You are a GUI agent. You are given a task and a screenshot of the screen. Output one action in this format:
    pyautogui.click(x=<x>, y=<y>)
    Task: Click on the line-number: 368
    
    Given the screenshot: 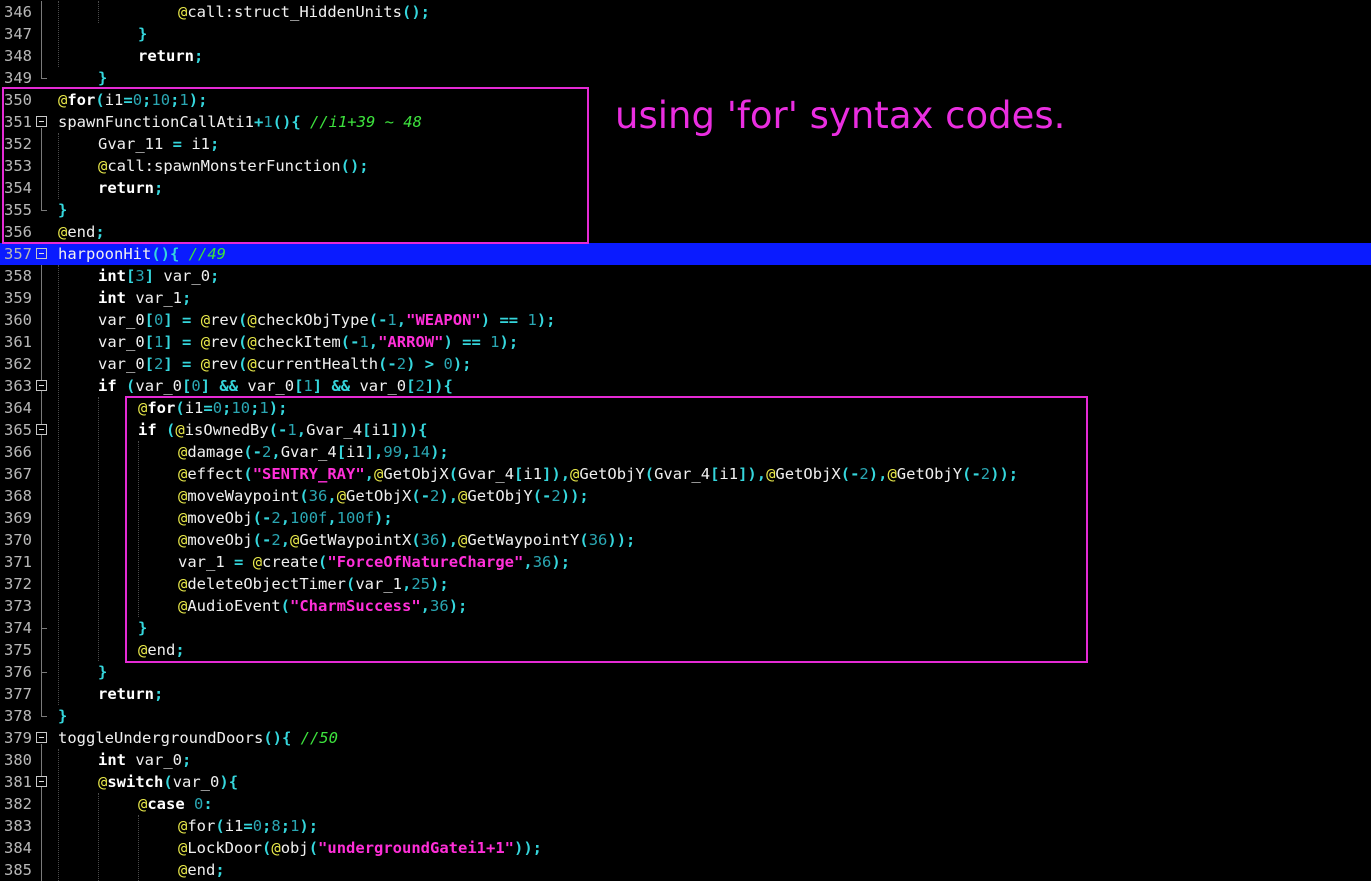 What is the action you would take?
    pyautogui.click(x=18, y=496)
    